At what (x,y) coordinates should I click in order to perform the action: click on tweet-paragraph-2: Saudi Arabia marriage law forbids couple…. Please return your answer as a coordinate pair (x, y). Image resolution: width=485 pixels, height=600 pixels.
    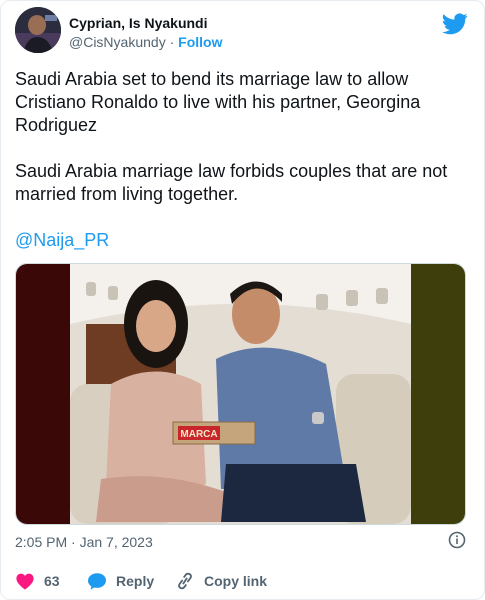
    Looking at the image, I should click on (231, 182).